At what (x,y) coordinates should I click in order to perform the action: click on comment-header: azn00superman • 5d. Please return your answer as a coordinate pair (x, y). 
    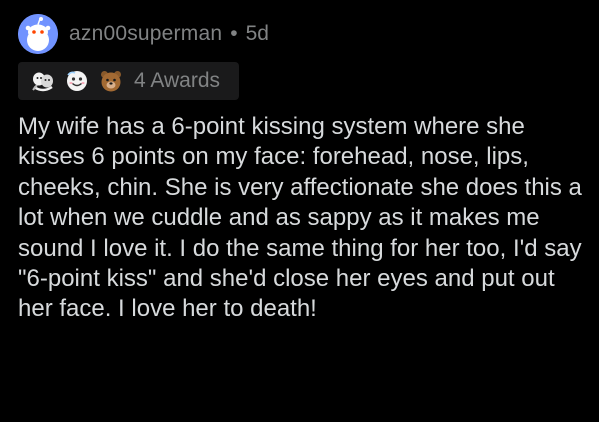
    Looking at the image, I should click on (143, 34).